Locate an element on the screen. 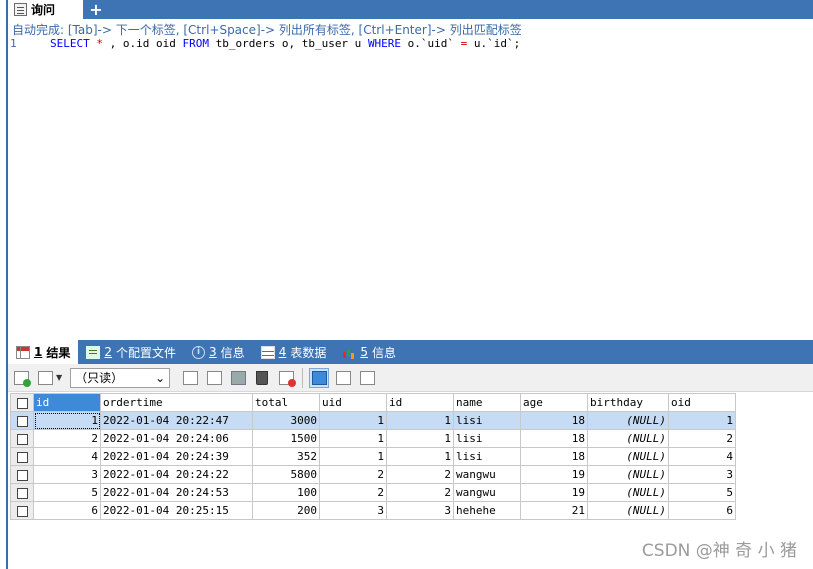 This screenshot has height=569, width=813. cell-name: hehehe is located at coordinates (487, 510).